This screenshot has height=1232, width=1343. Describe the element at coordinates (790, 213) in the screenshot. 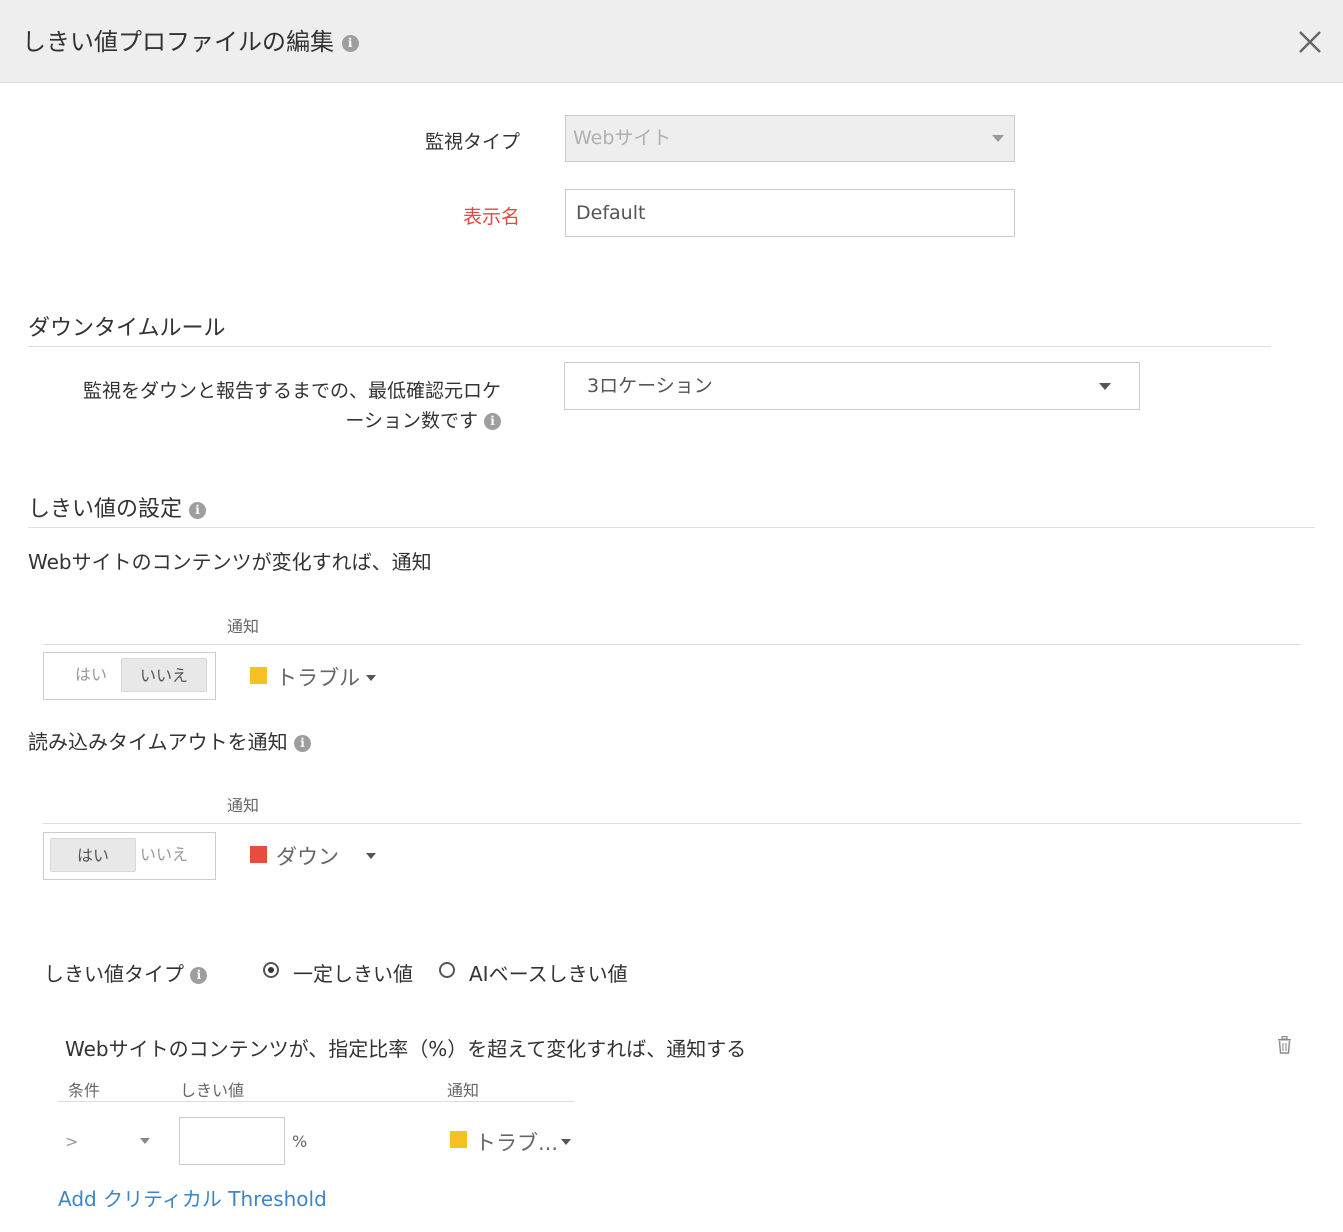

I see `display-name-input` at that location.